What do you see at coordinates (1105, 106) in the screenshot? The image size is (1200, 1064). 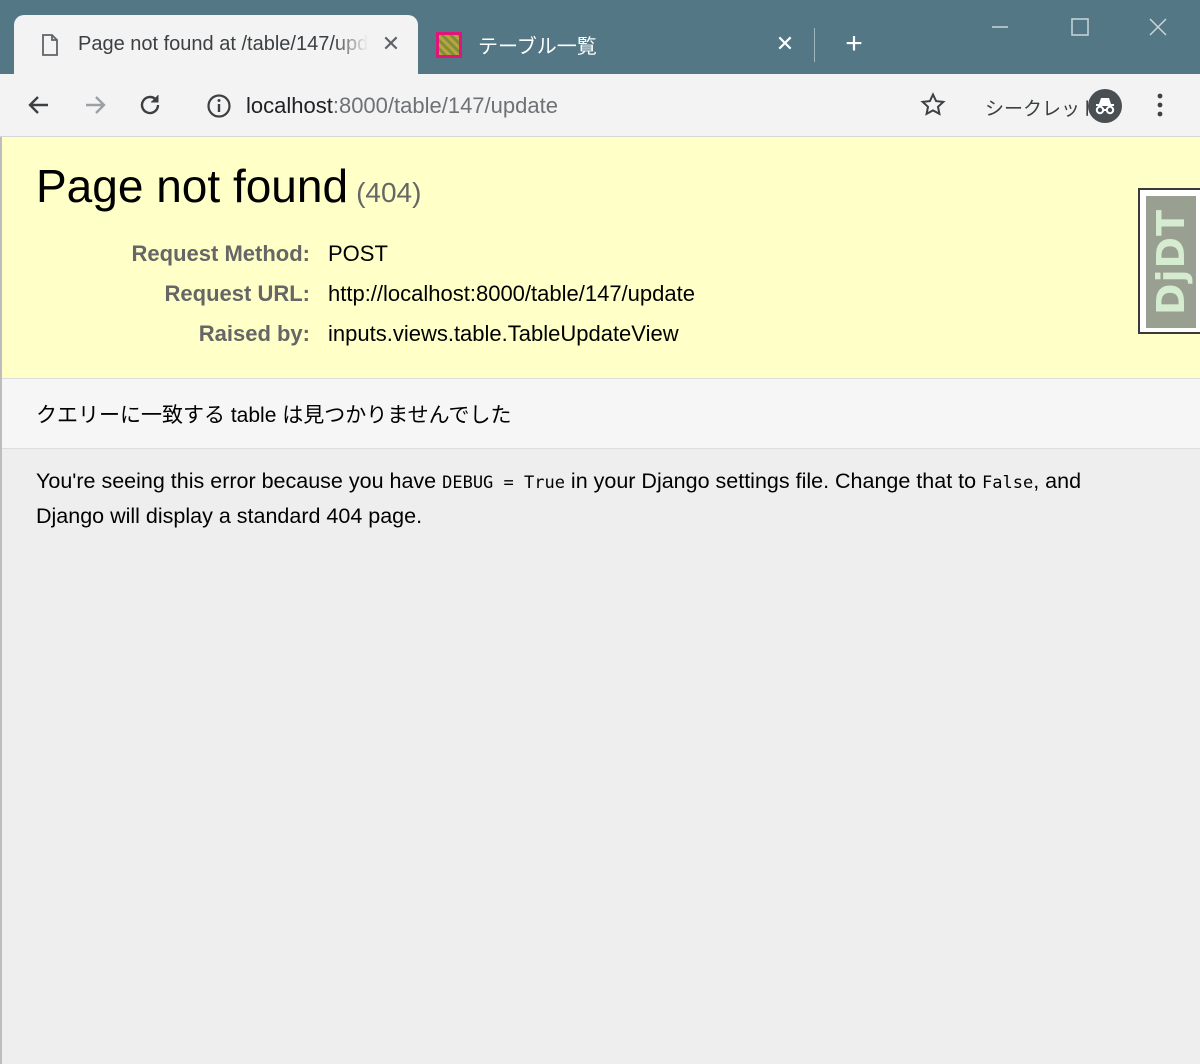 I see `incognito-icon` at bounding box center [1105, 106].